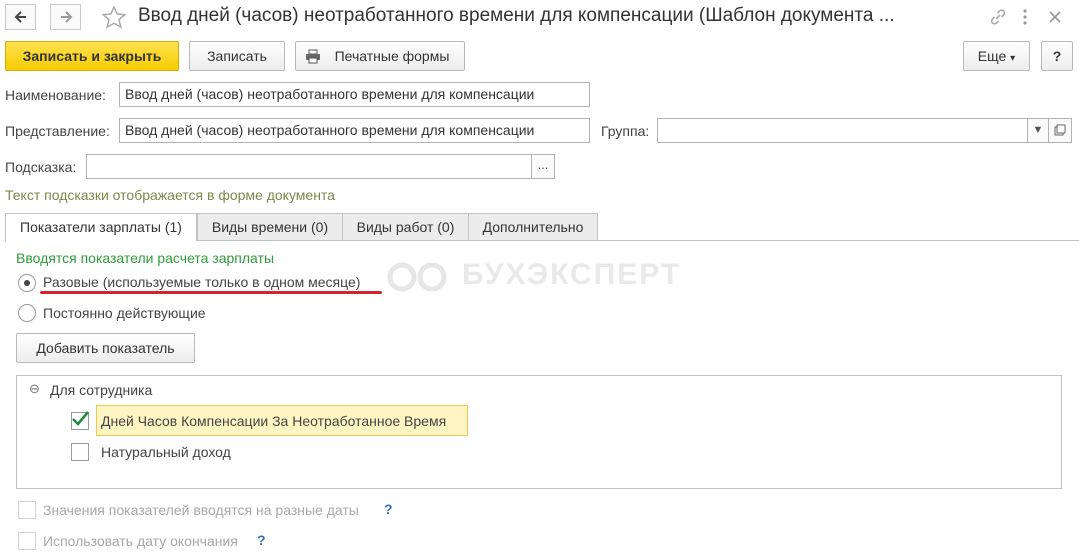  Describe the element at coordinates (34, 389) in the screenshot. I see `collapse-icon: ⊖` at that location.